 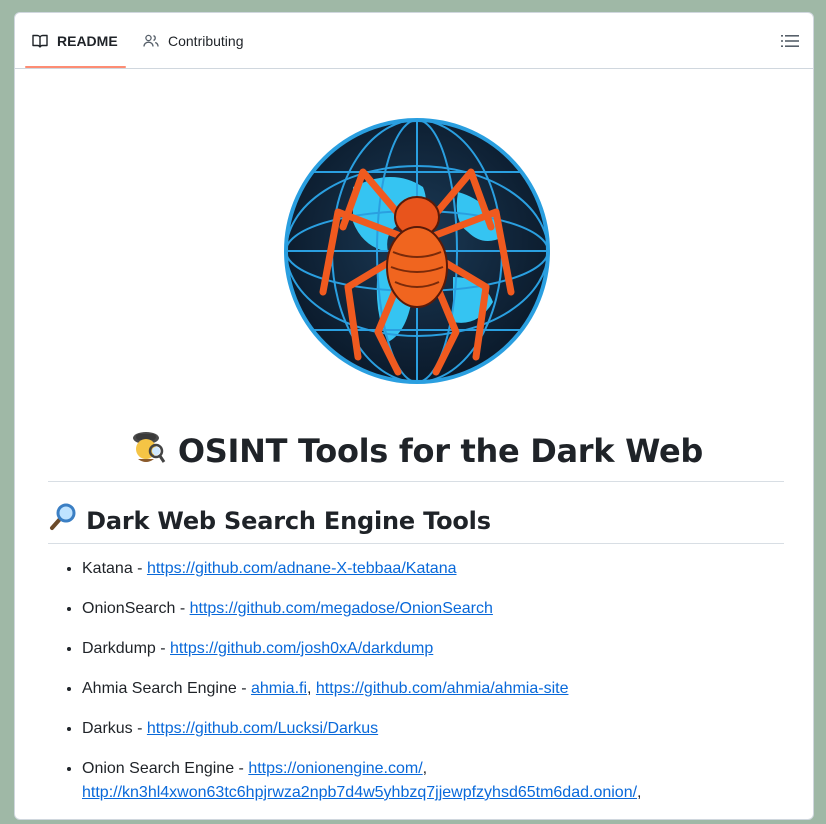 What do you see at coordinates (414, 41) in the screenshot?
I see `tab-bar: README Contributing` at bounding box center [414, 41].